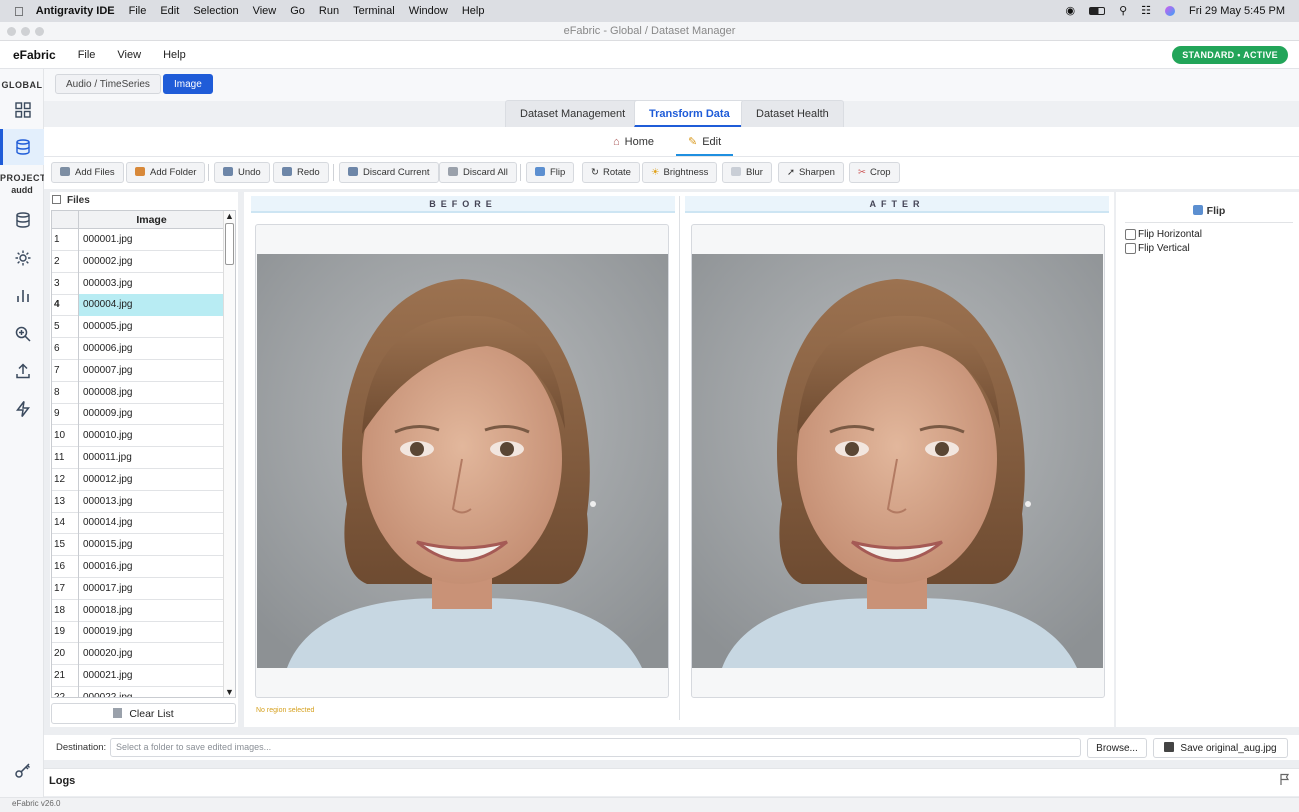  Describe the element at coordinates (573, 113) in the screenshot. I see `tab-dataset-management: Dataset Management` at that location.